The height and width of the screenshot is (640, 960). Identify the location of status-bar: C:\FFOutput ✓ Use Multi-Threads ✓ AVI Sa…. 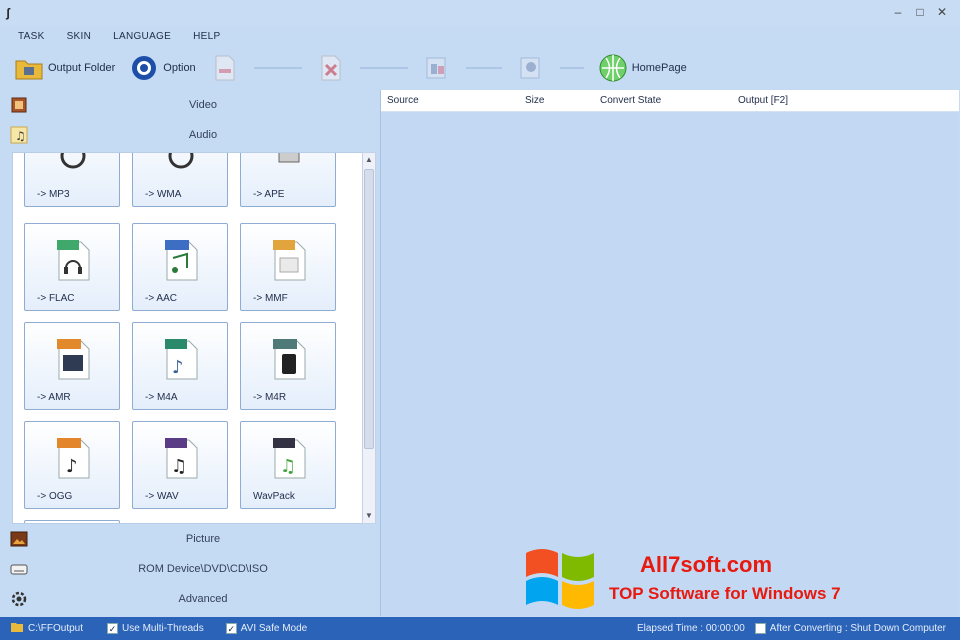
(480, 628).